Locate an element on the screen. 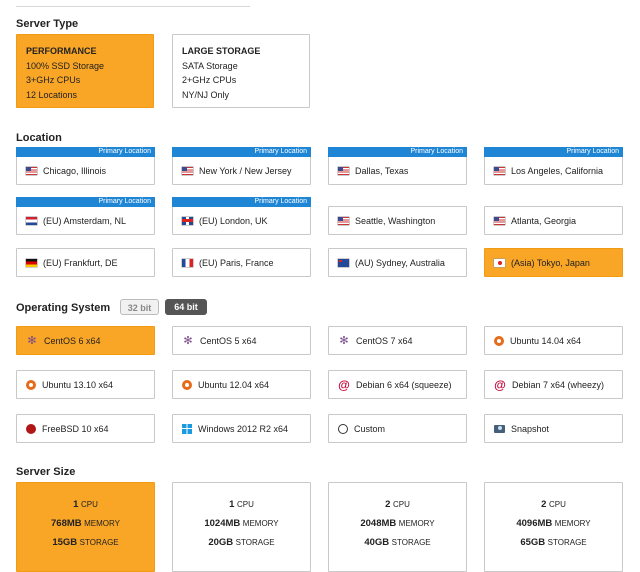 Image resolution: width=640 pixels, height=572 pixels. top-divider is located at coordinates (133, 6).